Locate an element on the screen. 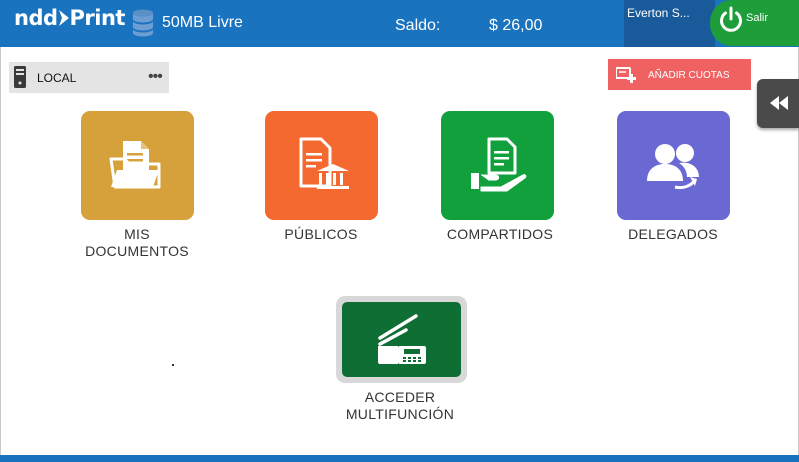 The image size is (799, 462). tile-label-publicos: PÚBLICOS is located at coordinates (321, 234).